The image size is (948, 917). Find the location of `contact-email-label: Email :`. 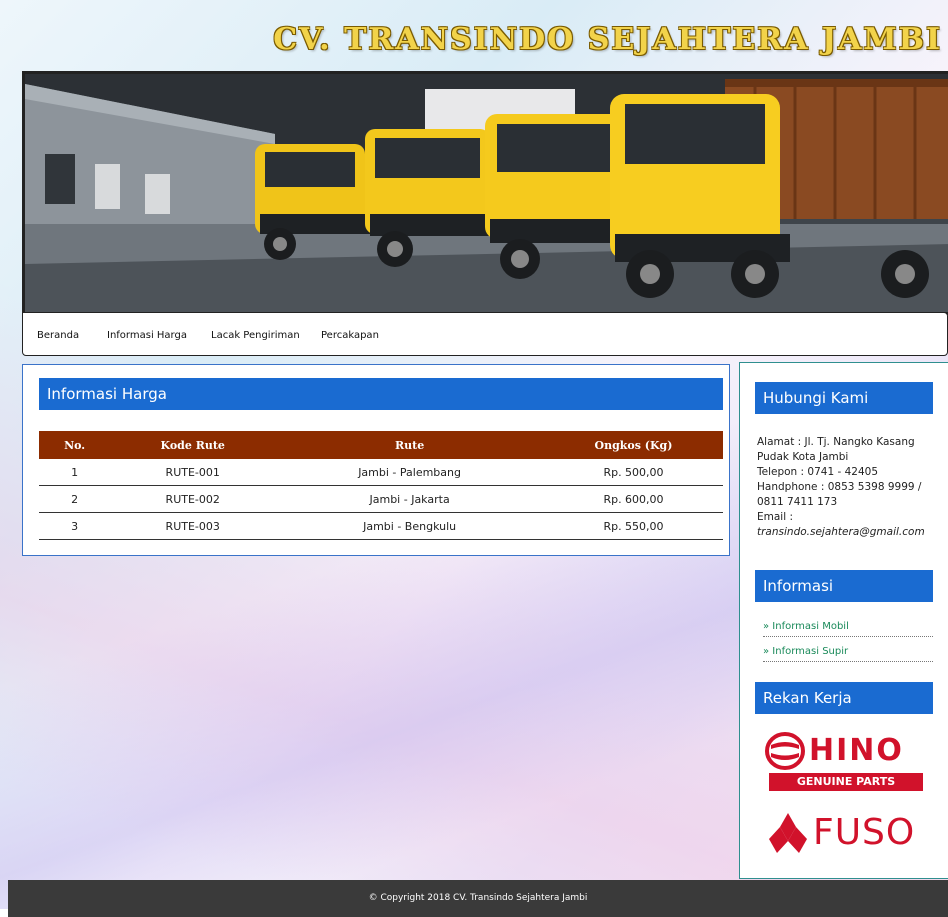

contact-email-label: Email : is located at coordinates (775, 517).